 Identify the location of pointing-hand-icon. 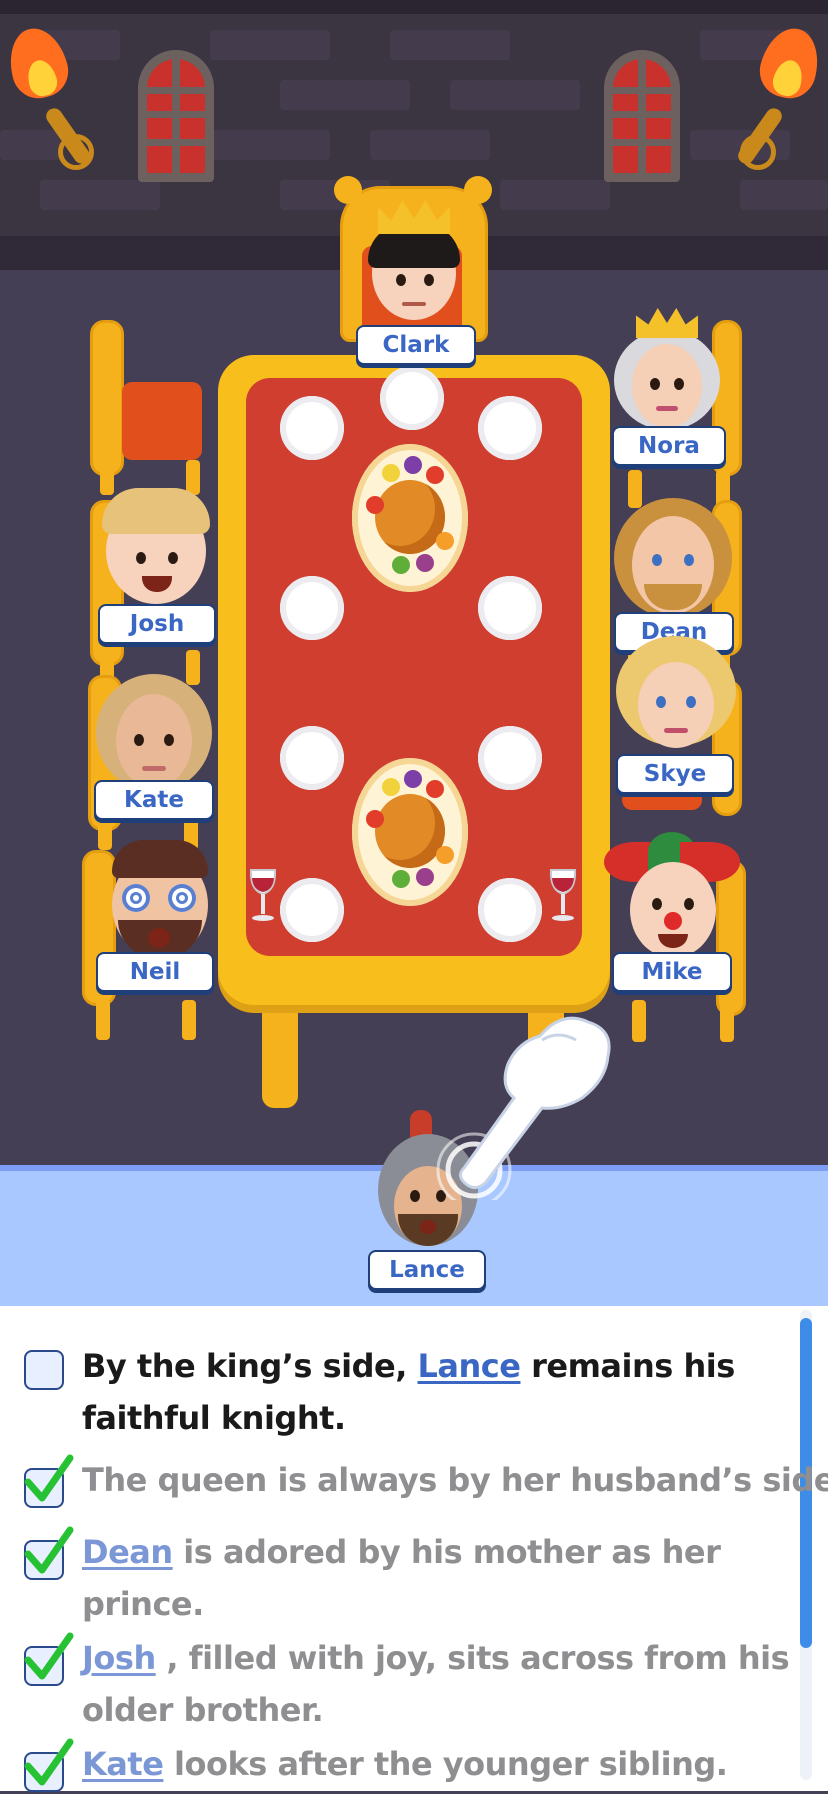
(523, 1108).